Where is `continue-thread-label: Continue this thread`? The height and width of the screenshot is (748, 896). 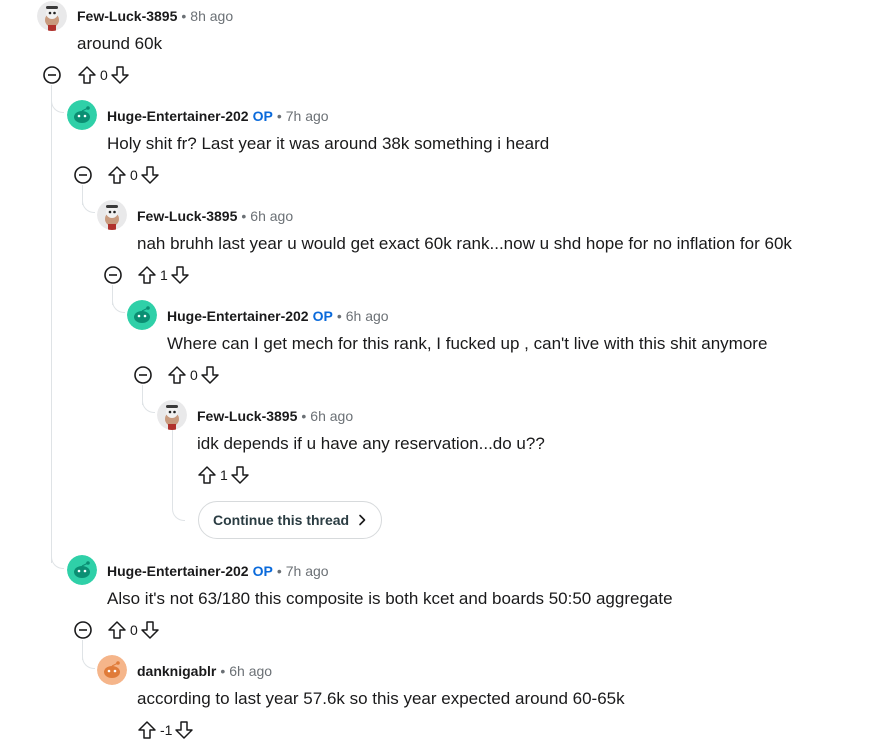 continue-thread-label: Continue this thread is located at coordinates (281, 520).